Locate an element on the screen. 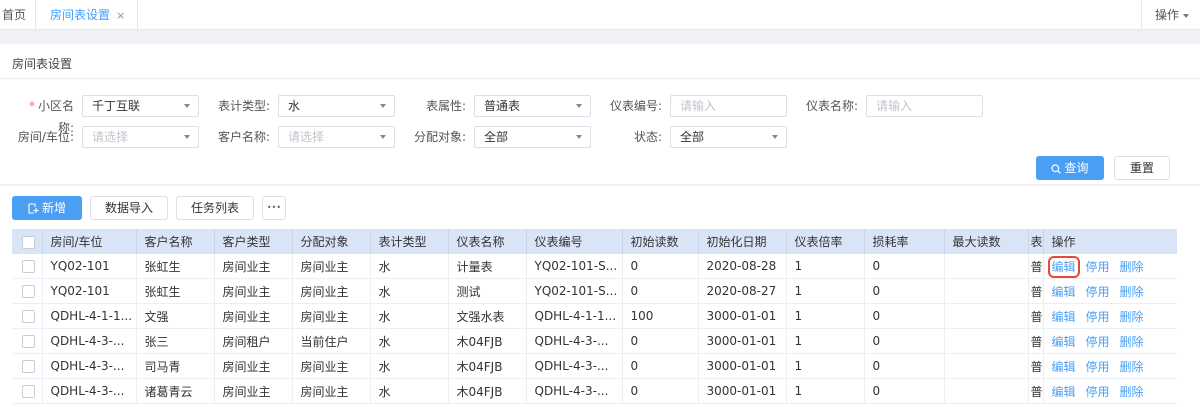  column-header: 客户名称 is located at coordinates (175, 241).